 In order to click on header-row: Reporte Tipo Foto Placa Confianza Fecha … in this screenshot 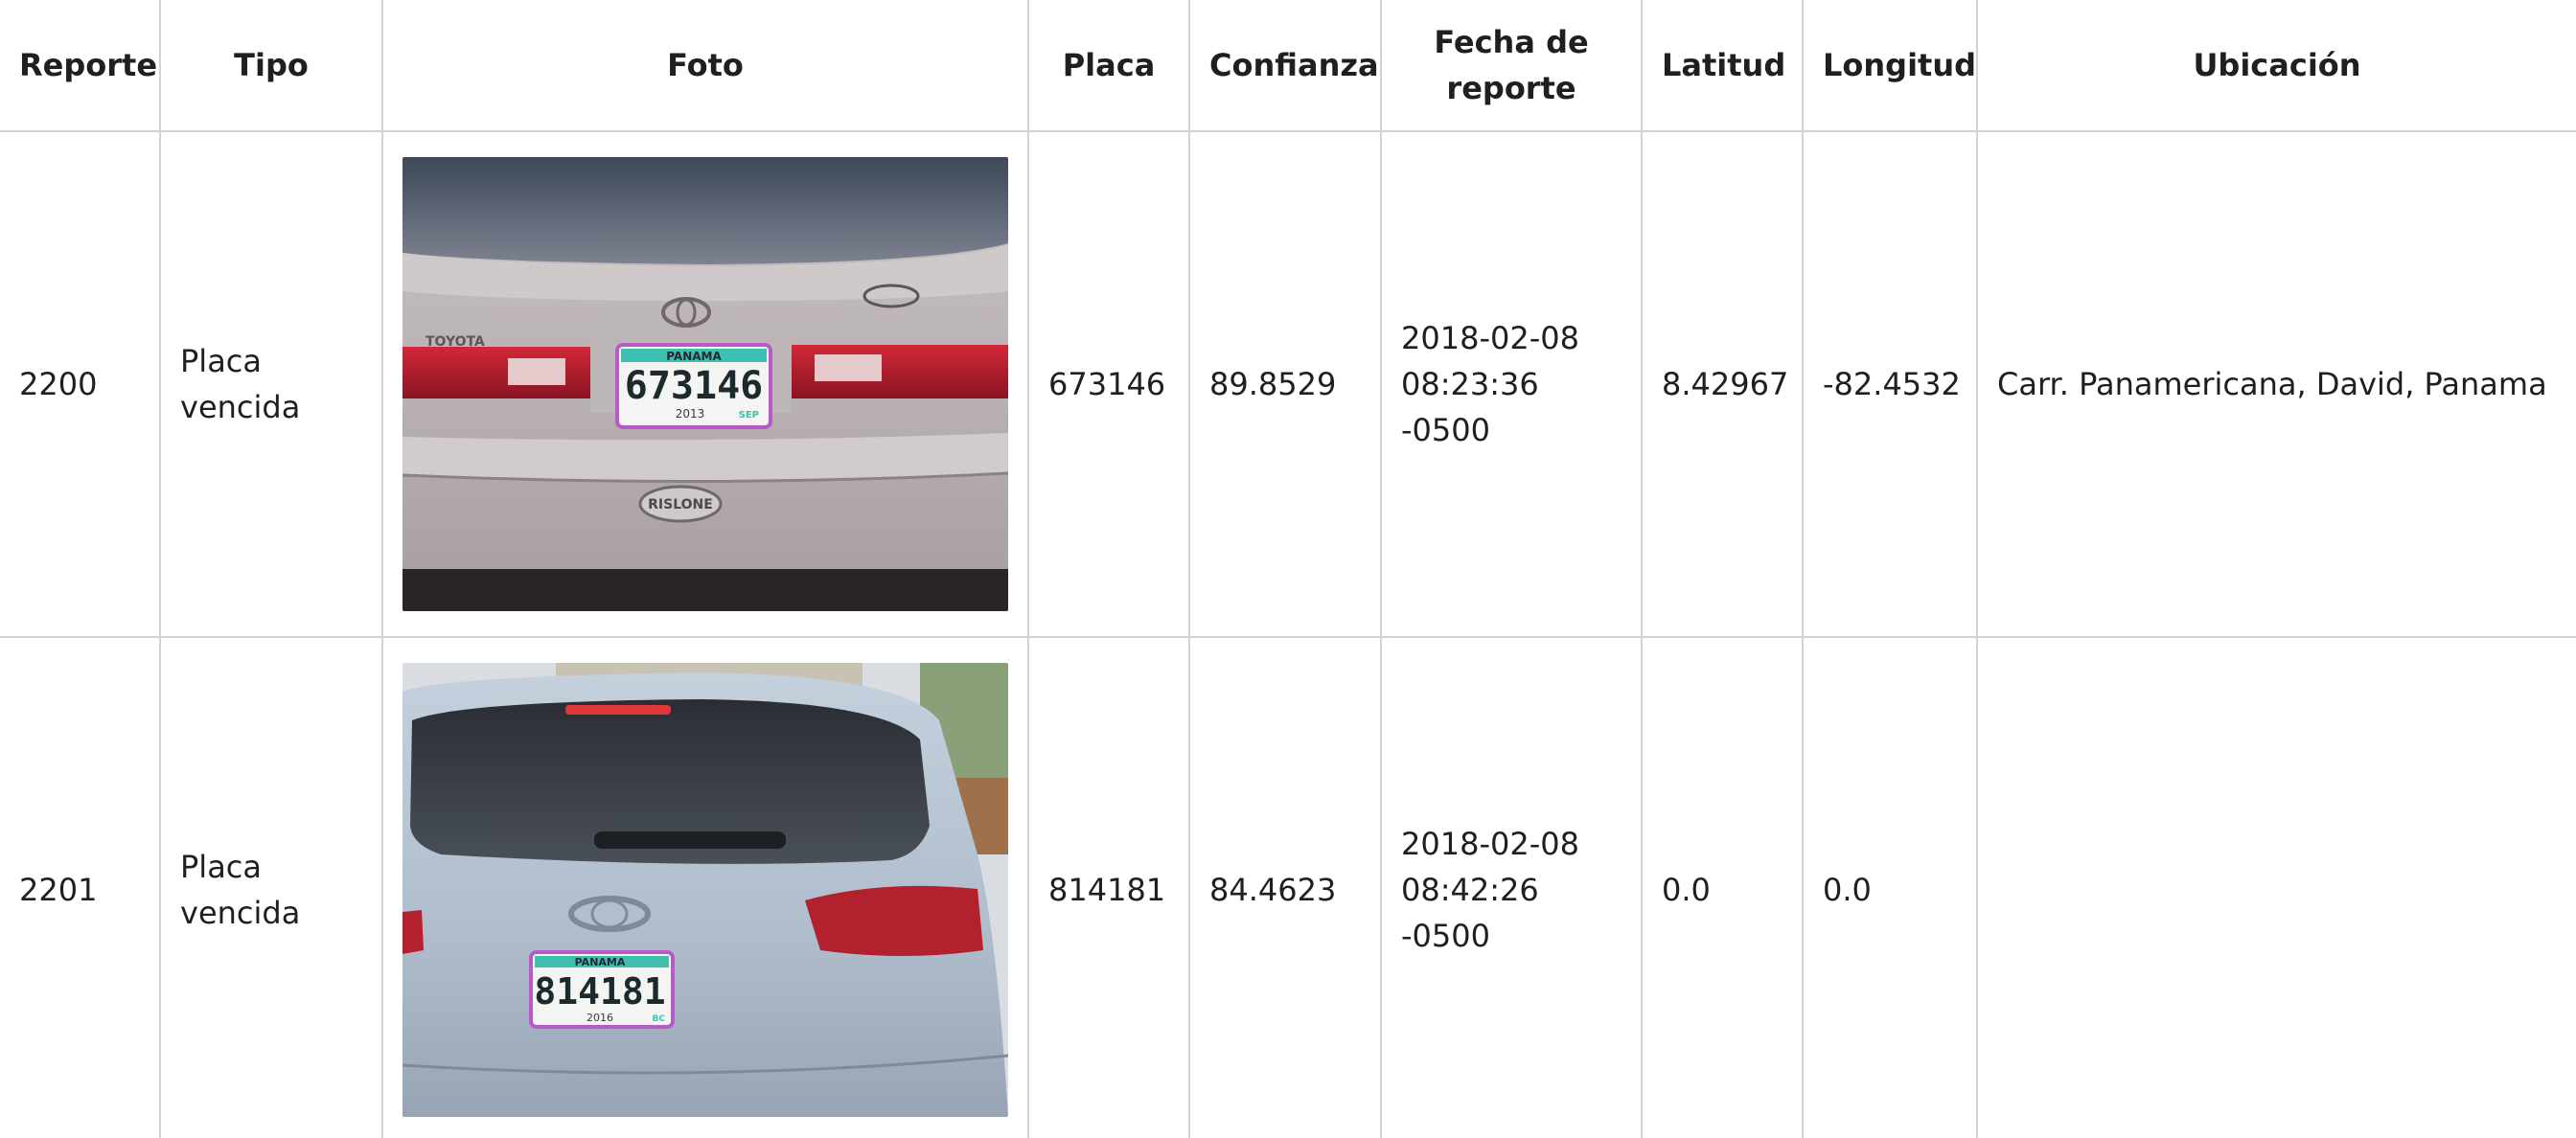, I will do `click(1288, 66)`.